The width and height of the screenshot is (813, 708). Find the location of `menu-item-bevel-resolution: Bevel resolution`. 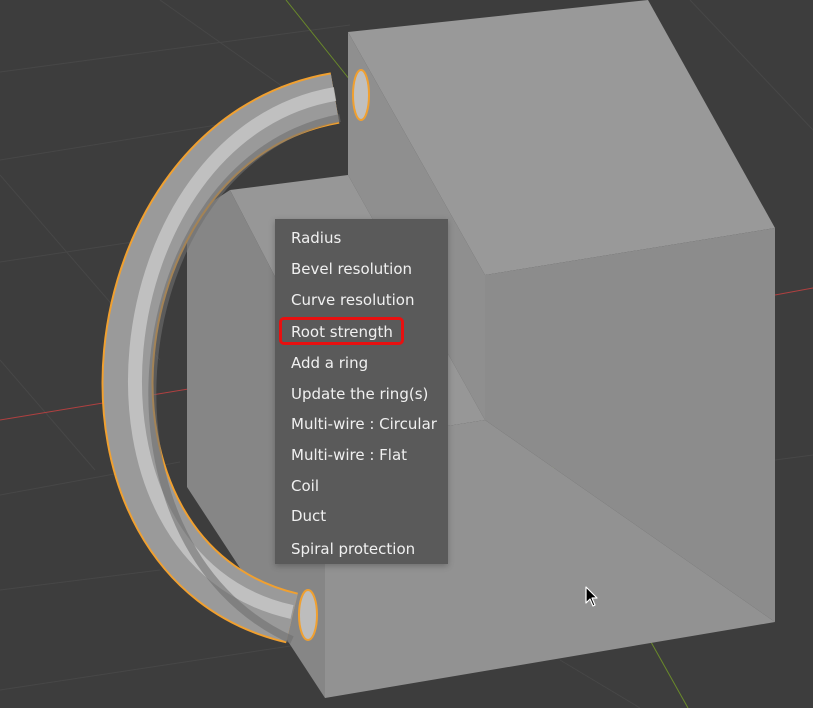

menu-item-bevel-resolution: Bevel resolution is located at coordinates (361, 269).